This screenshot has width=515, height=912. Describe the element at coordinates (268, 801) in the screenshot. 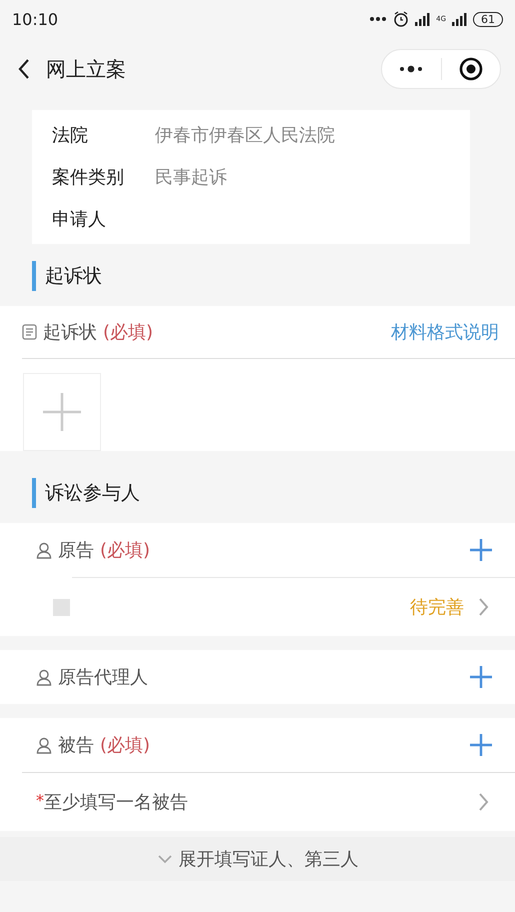

I see `hint-row: *至少填写一名被告` at that location.